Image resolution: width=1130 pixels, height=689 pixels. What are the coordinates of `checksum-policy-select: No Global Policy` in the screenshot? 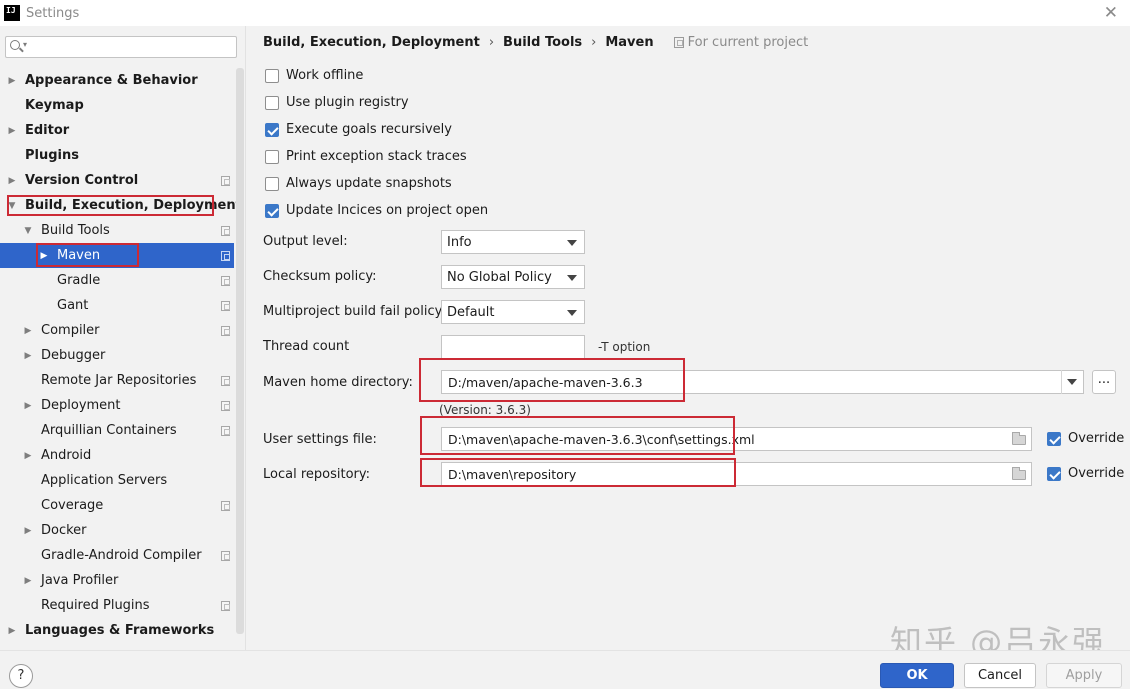 It's located at (513, 277).